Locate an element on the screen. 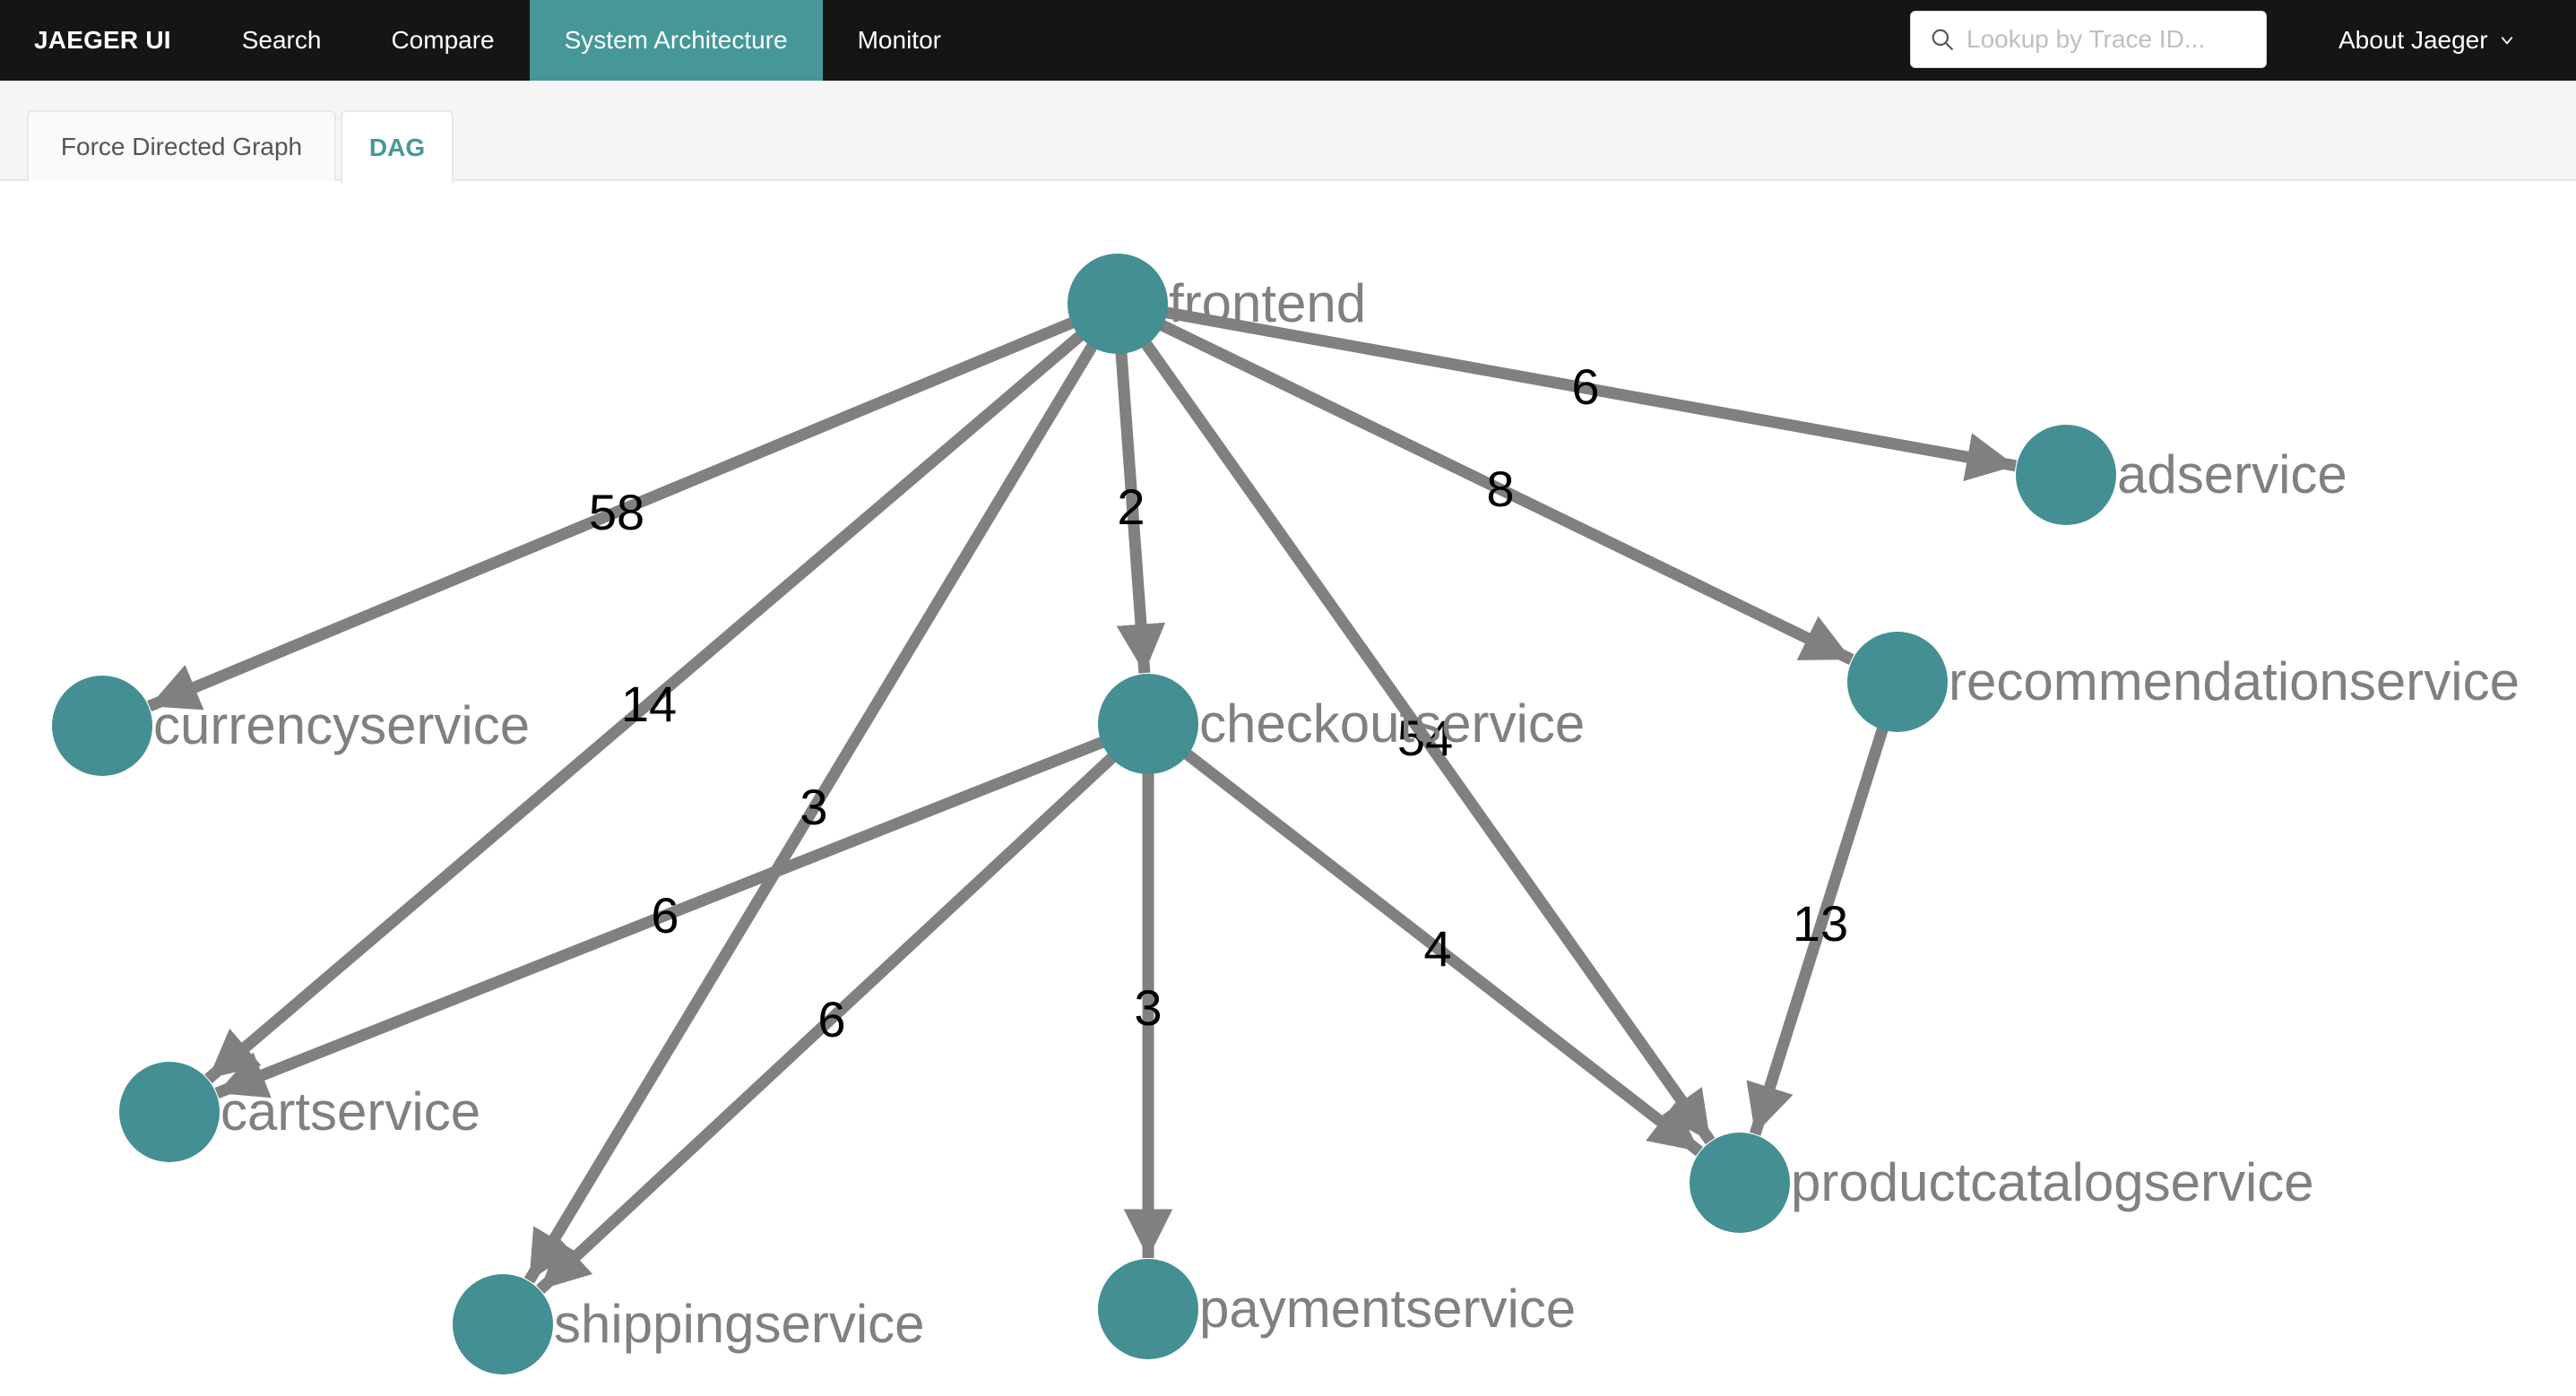 This screenshot has width=2576, height=1396. node-adservice: adservice is located at coordinates (2181, 475).